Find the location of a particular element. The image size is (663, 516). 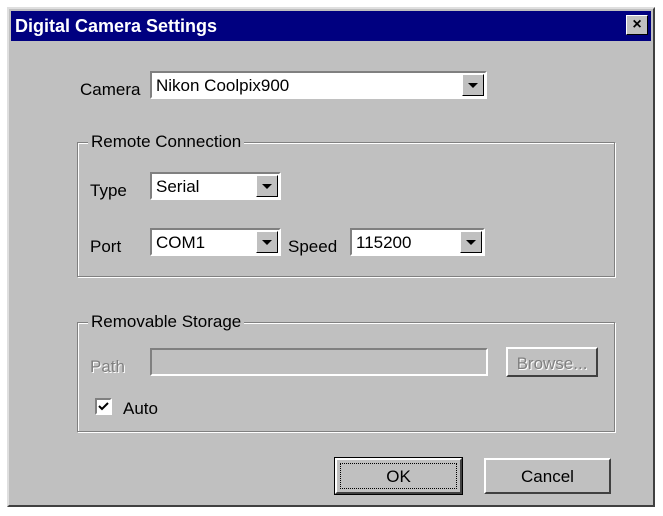

port-select-value: COM1 is located at coordinates (181, 242).